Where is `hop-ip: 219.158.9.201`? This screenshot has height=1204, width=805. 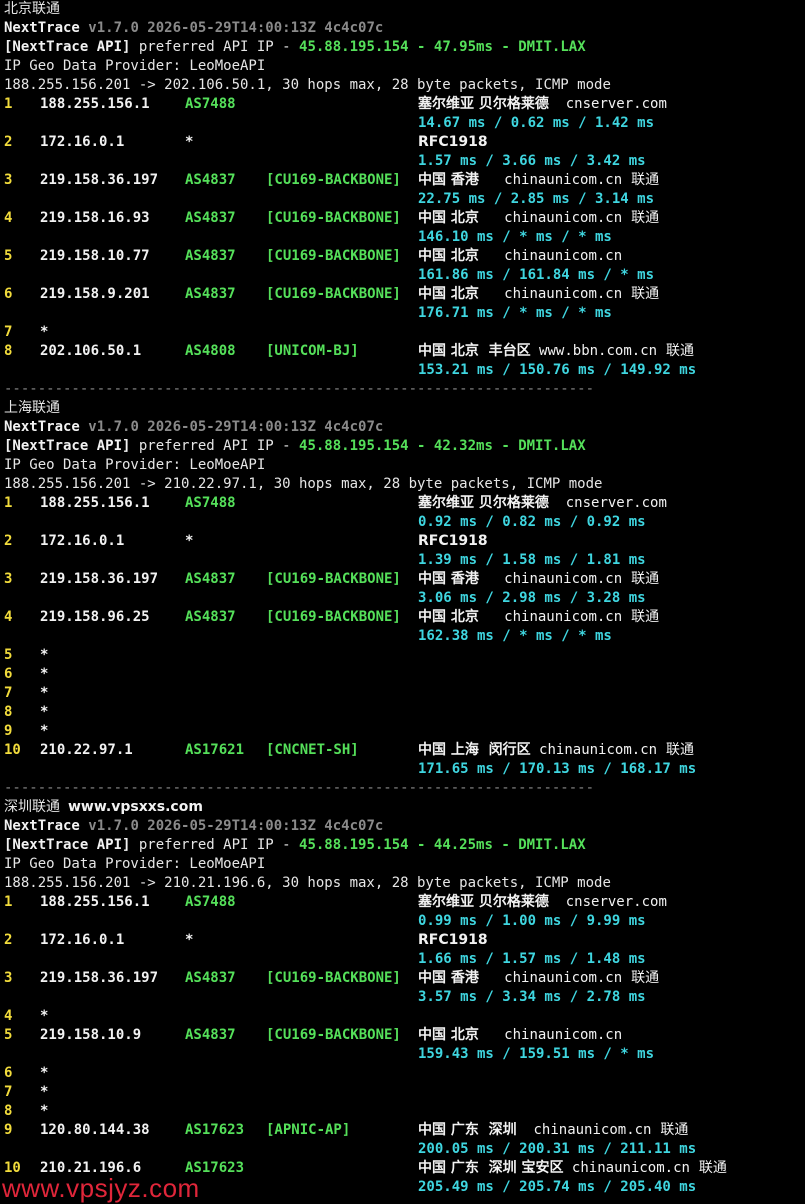
hop-ip: 219.158.9.201 is located at coordinates (95, 294).